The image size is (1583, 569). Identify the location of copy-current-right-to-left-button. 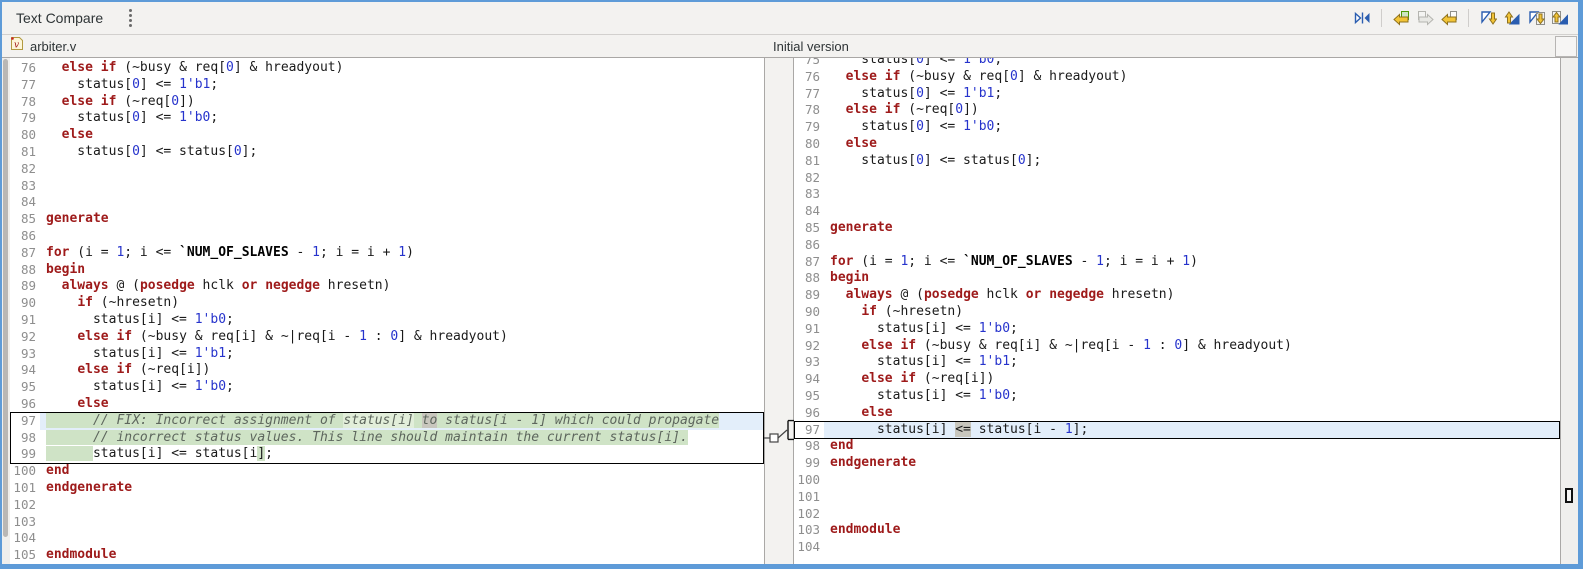
(1449, 18).